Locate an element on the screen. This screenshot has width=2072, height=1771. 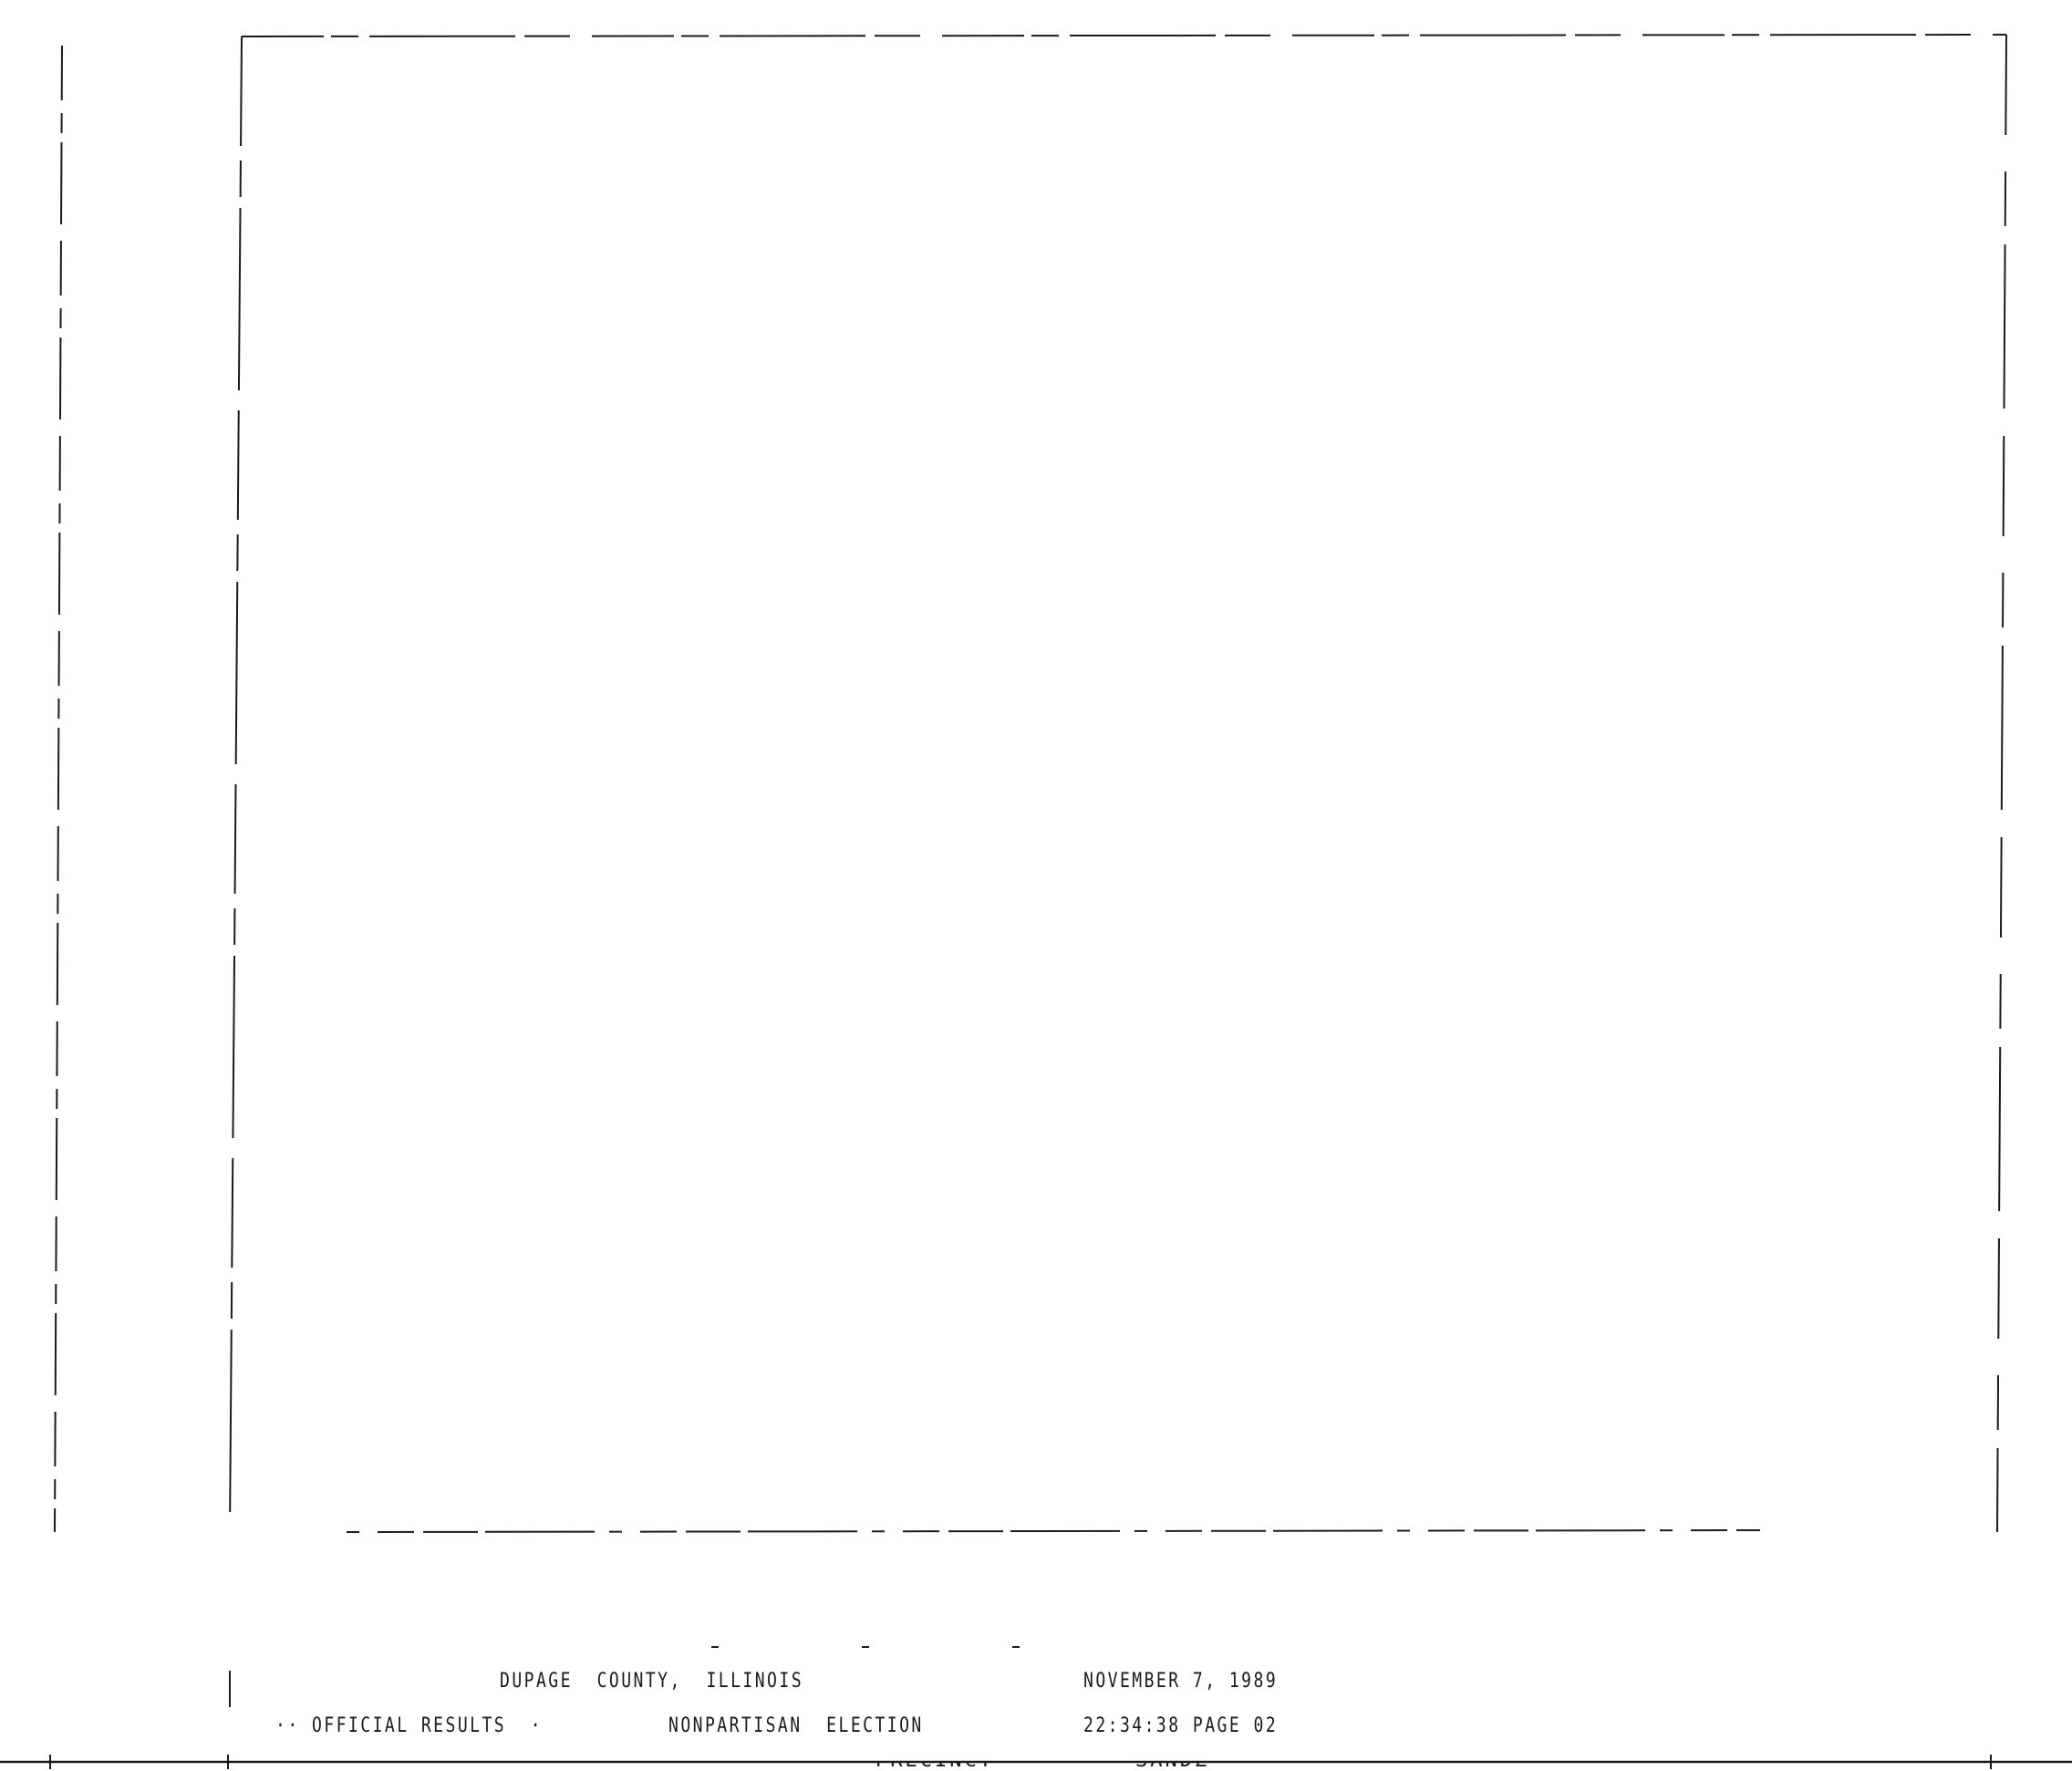
column-head-precinct: PRECINCT is located at coordinates (957, 1766).